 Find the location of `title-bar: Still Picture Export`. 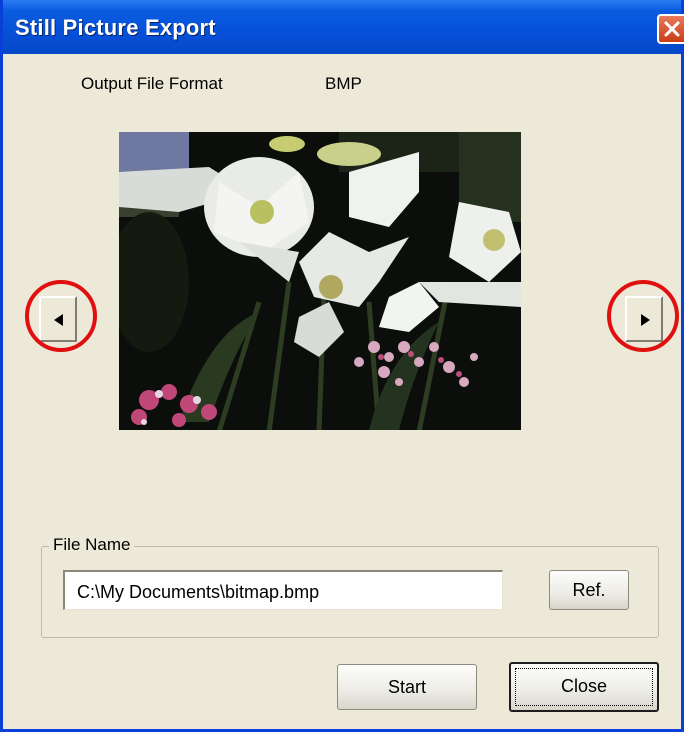

title-bar: Still Picture Export is located at coordinates (343, 27).